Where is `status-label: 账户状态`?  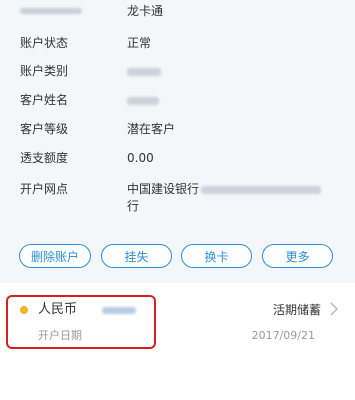
status-label: 账户状态 is located at coordinates (44, 43).